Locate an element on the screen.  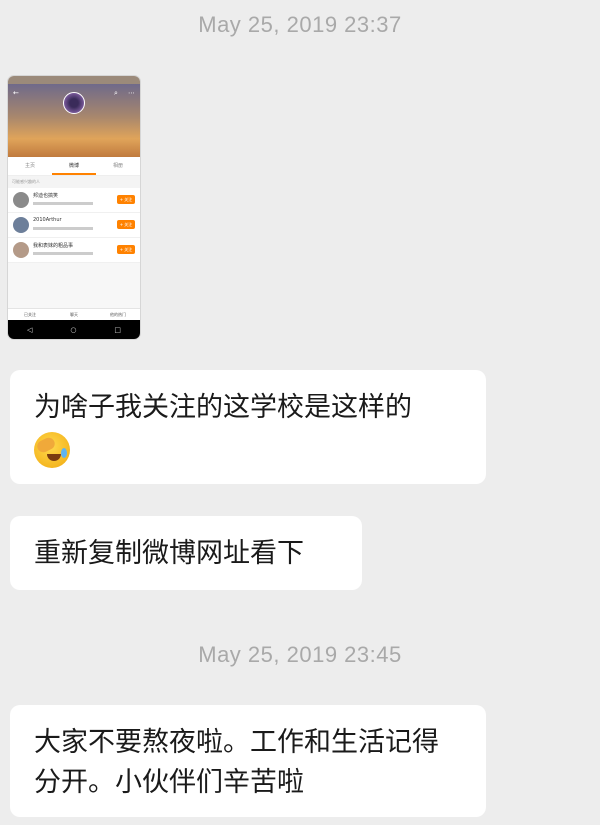
list-item: 邦迪也搞笑 + 关注 is located at coordinates (74, 200).